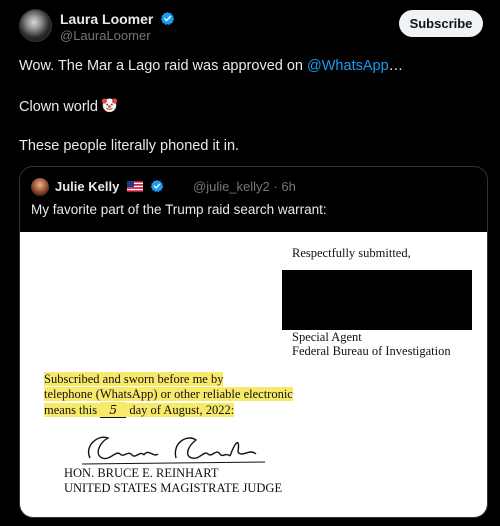 The height and width of the screenshot is (526, 500). I want to click on sworn-line-3-end: day of August, 2022:, so click(180, 410).